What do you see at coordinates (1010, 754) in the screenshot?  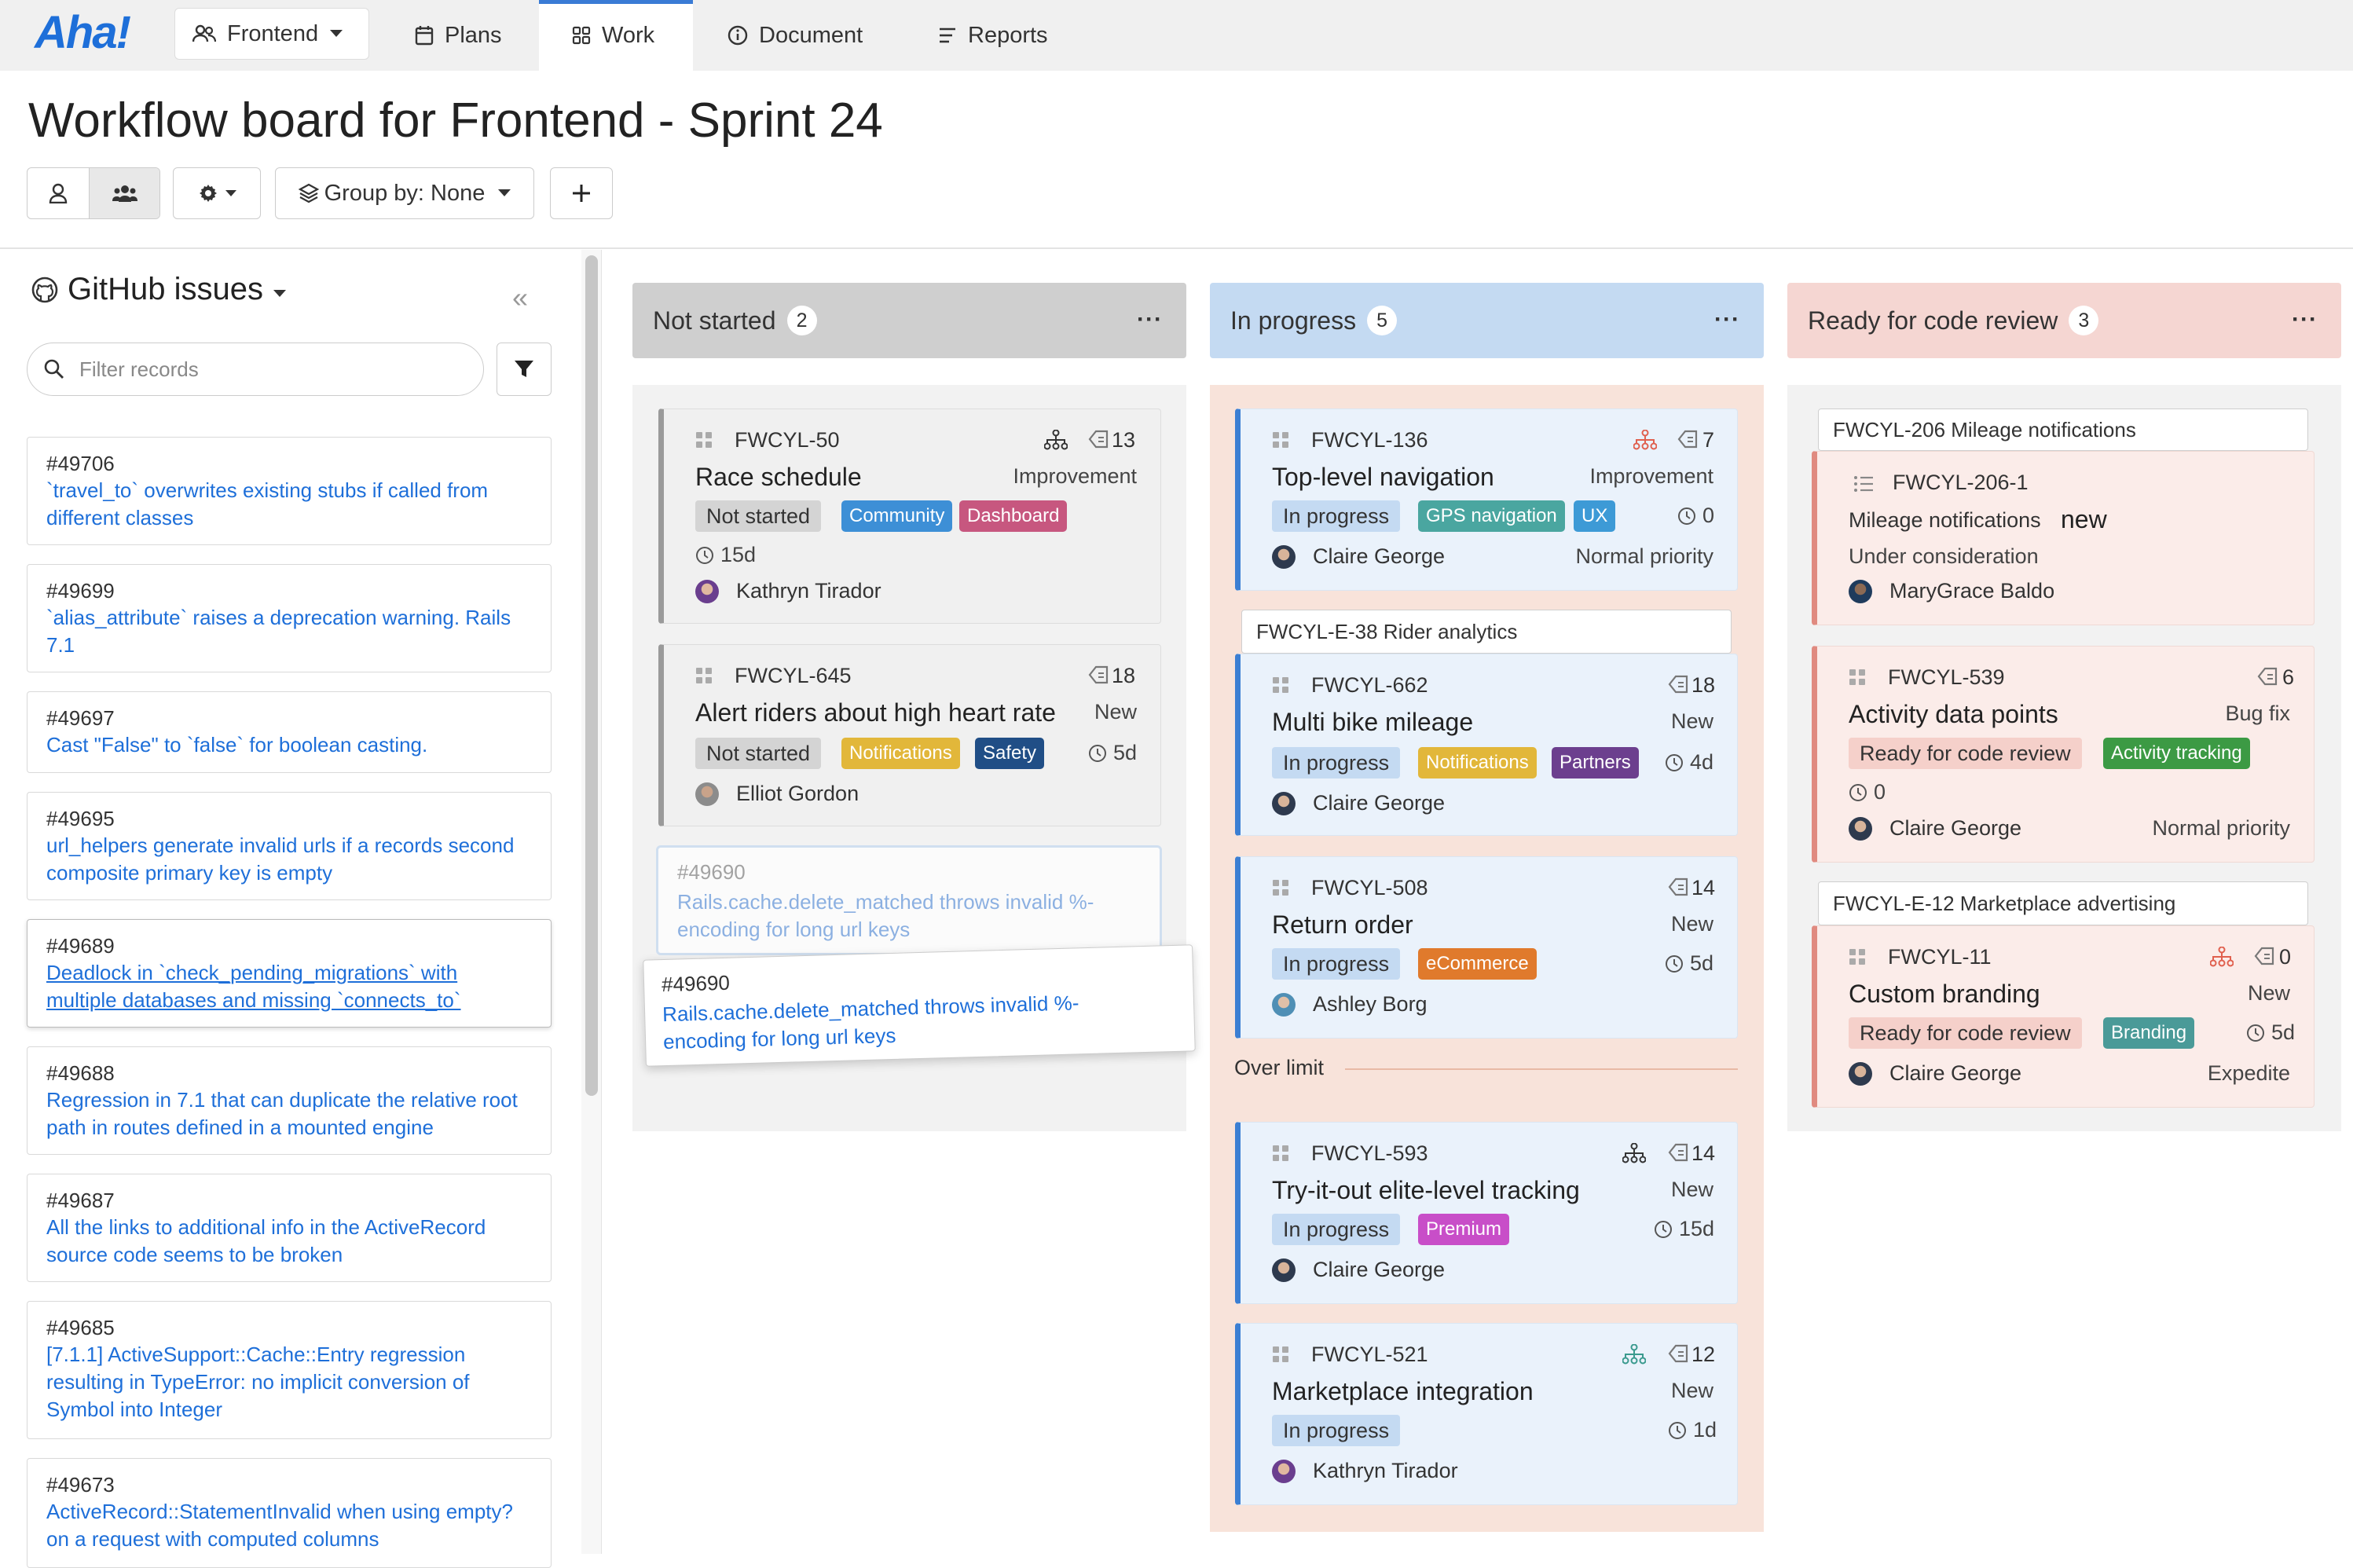 I see `tag: Safety` at bounding box center [1010, 754].